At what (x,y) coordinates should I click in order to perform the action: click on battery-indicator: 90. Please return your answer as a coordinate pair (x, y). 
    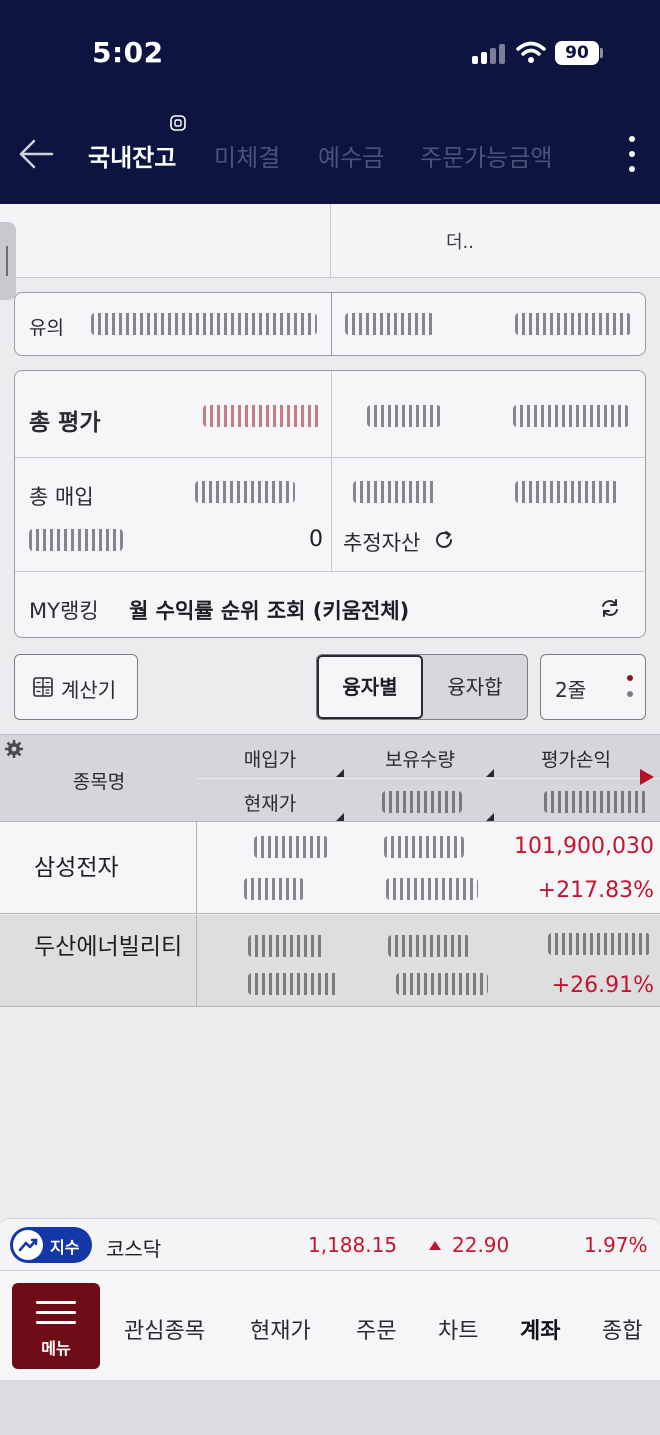
    Looking at the image, I should click on (577, 53).